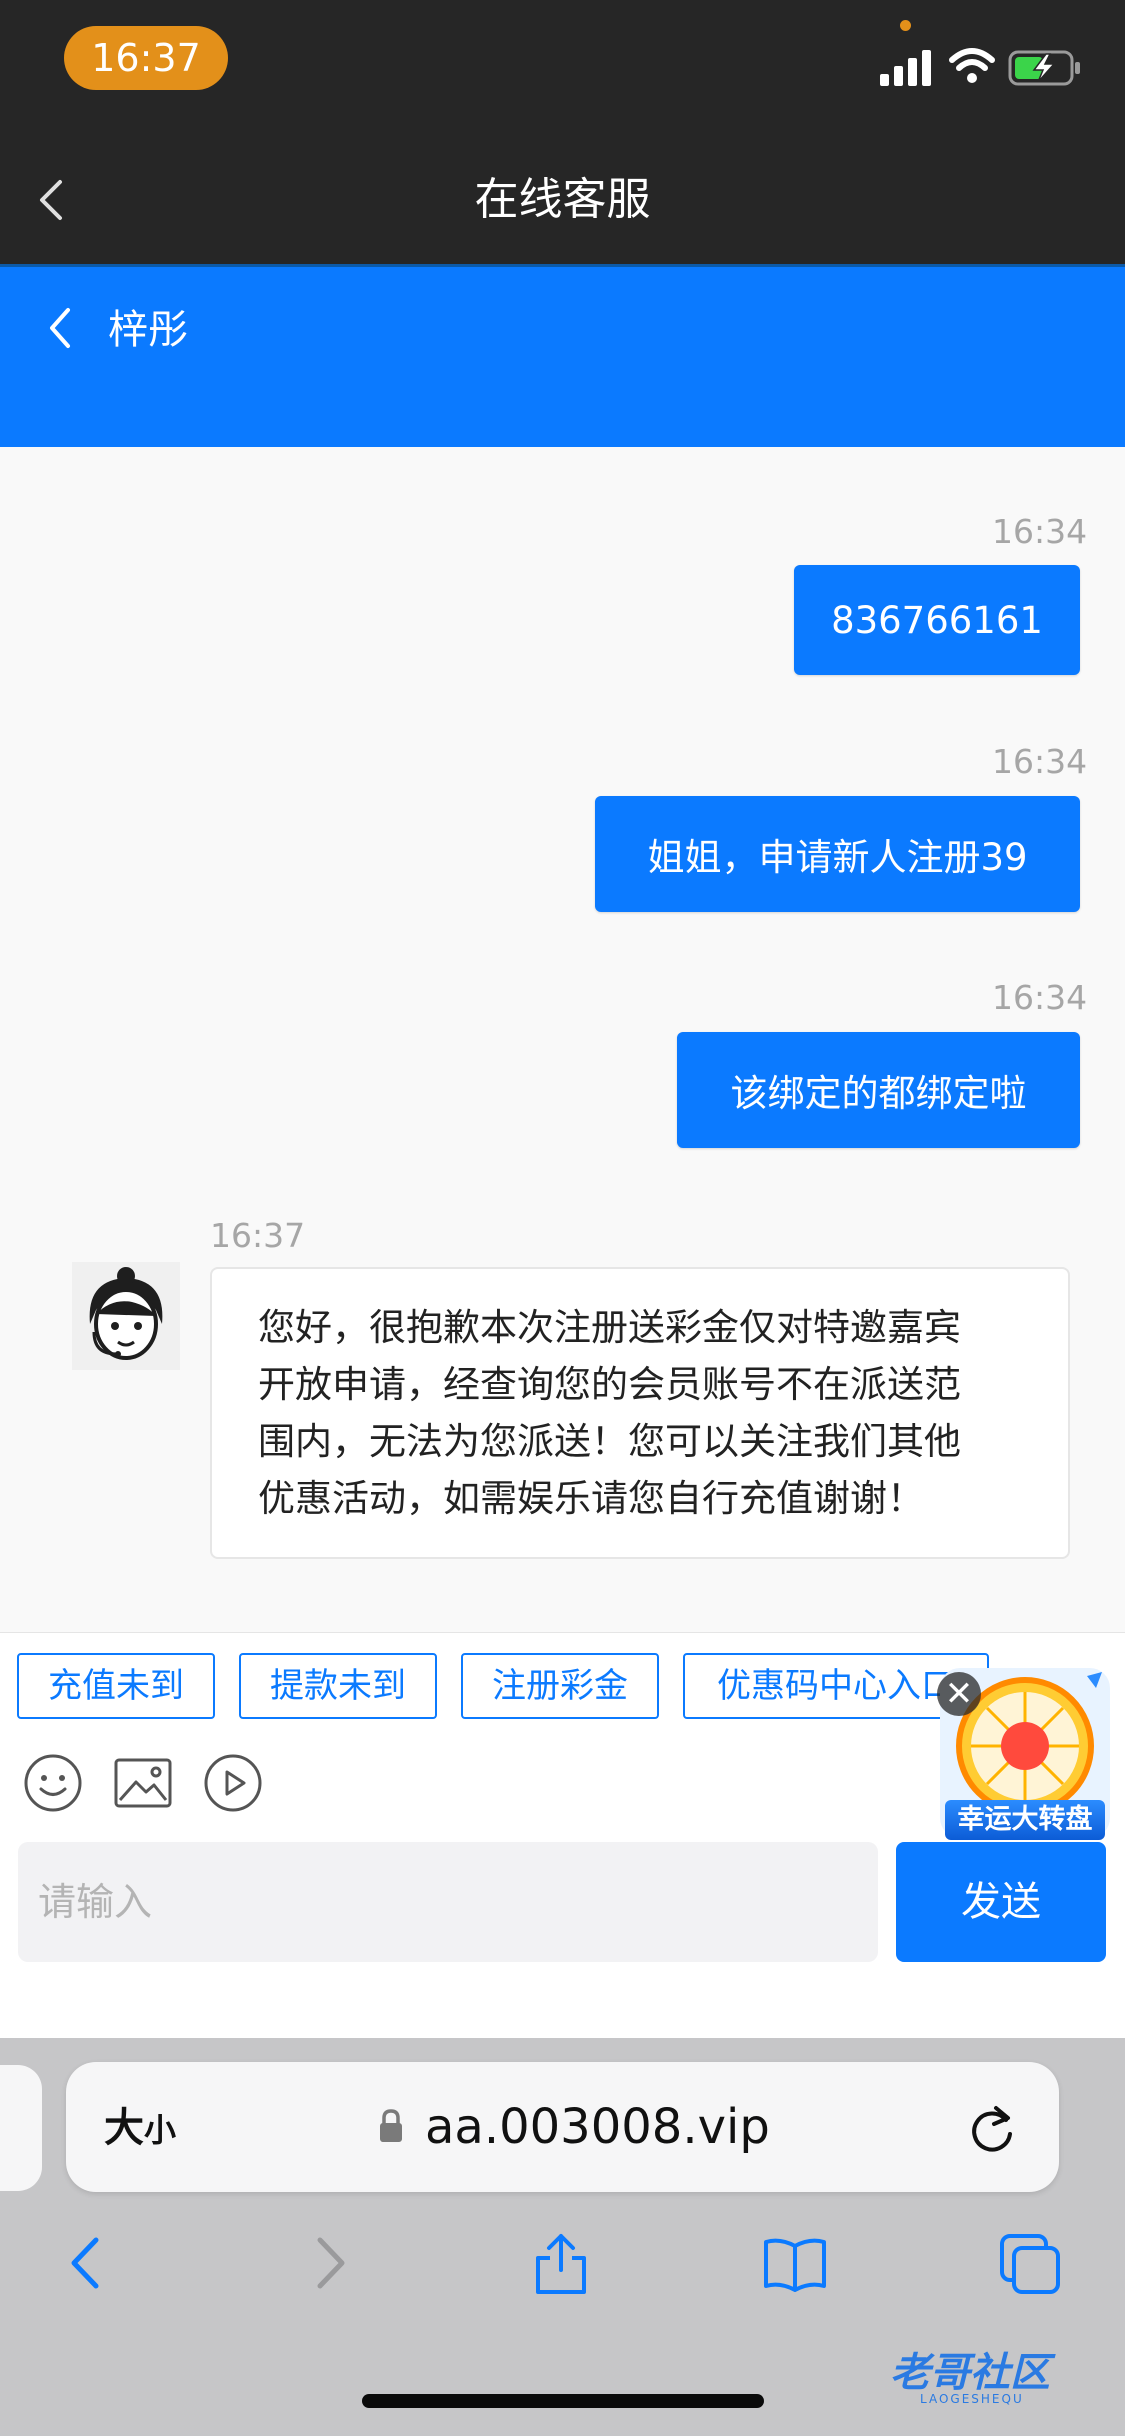 Image resolution: width=1125 pixels, height=2436 pixels. I want to click on outgoing-message: 该绑定的都绑定啦, so click(878, 1090).